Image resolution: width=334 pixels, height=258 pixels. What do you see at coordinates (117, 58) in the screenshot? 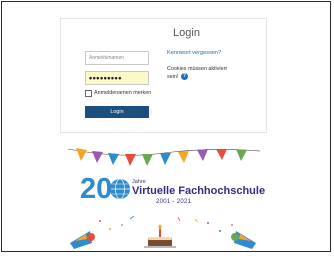
I see `username-input` at bounding box center [117, 58].